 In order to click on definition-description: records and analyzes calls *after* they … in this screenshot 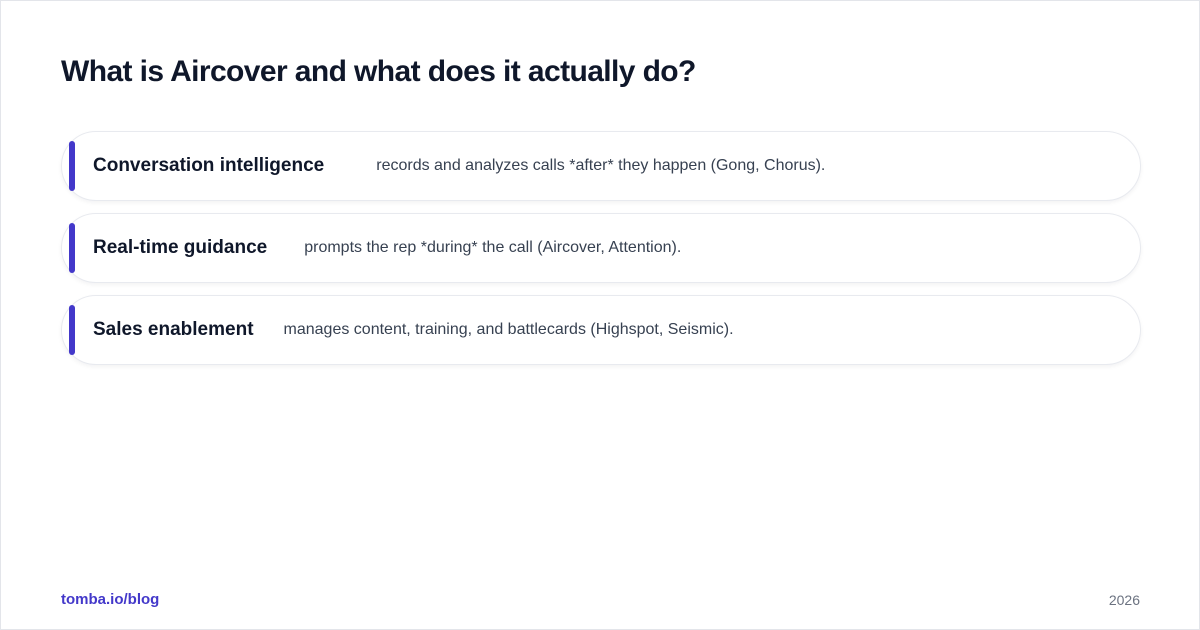, I will do `click(601, 165)`.